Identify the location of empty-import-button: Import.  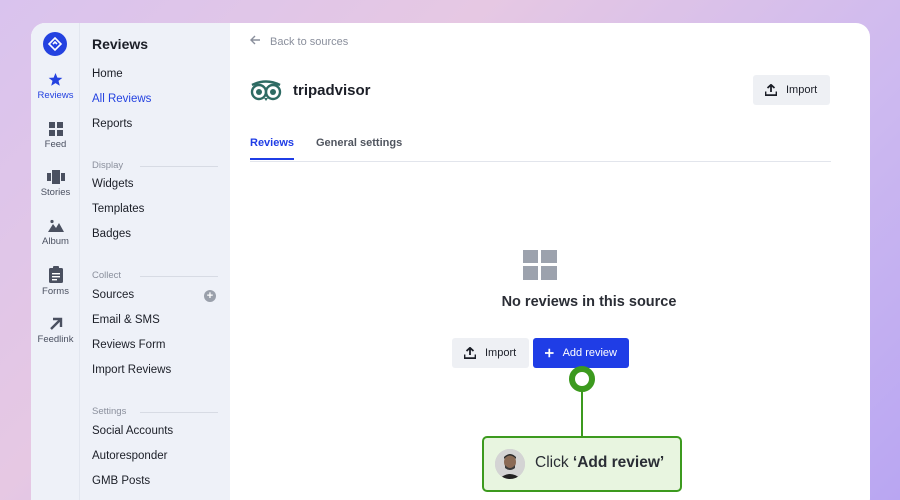
(490, 353).